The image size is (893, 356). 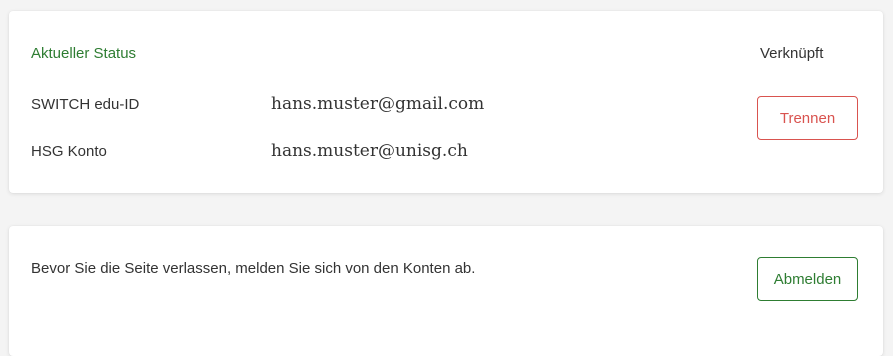 What do you see at coordinates (84, 53) in the screenshot?
I see `status-title: Aktueller Status` at bounding box center [84, 53].